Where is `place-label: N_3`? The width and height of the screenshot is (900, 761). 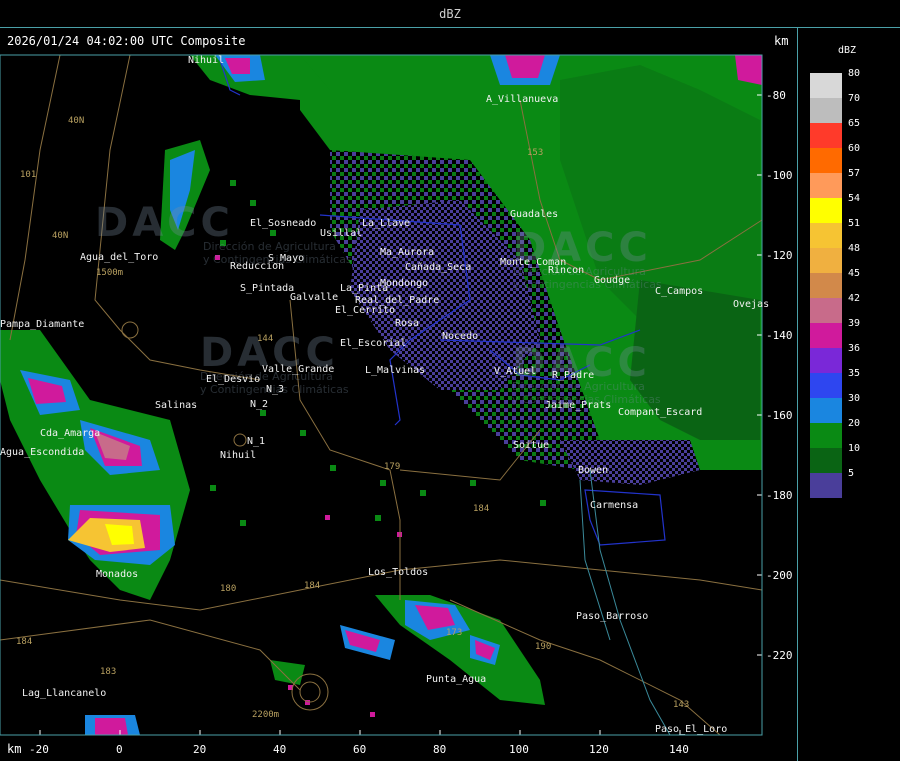
place-label: N_3 is located at coordinates (275, 389).